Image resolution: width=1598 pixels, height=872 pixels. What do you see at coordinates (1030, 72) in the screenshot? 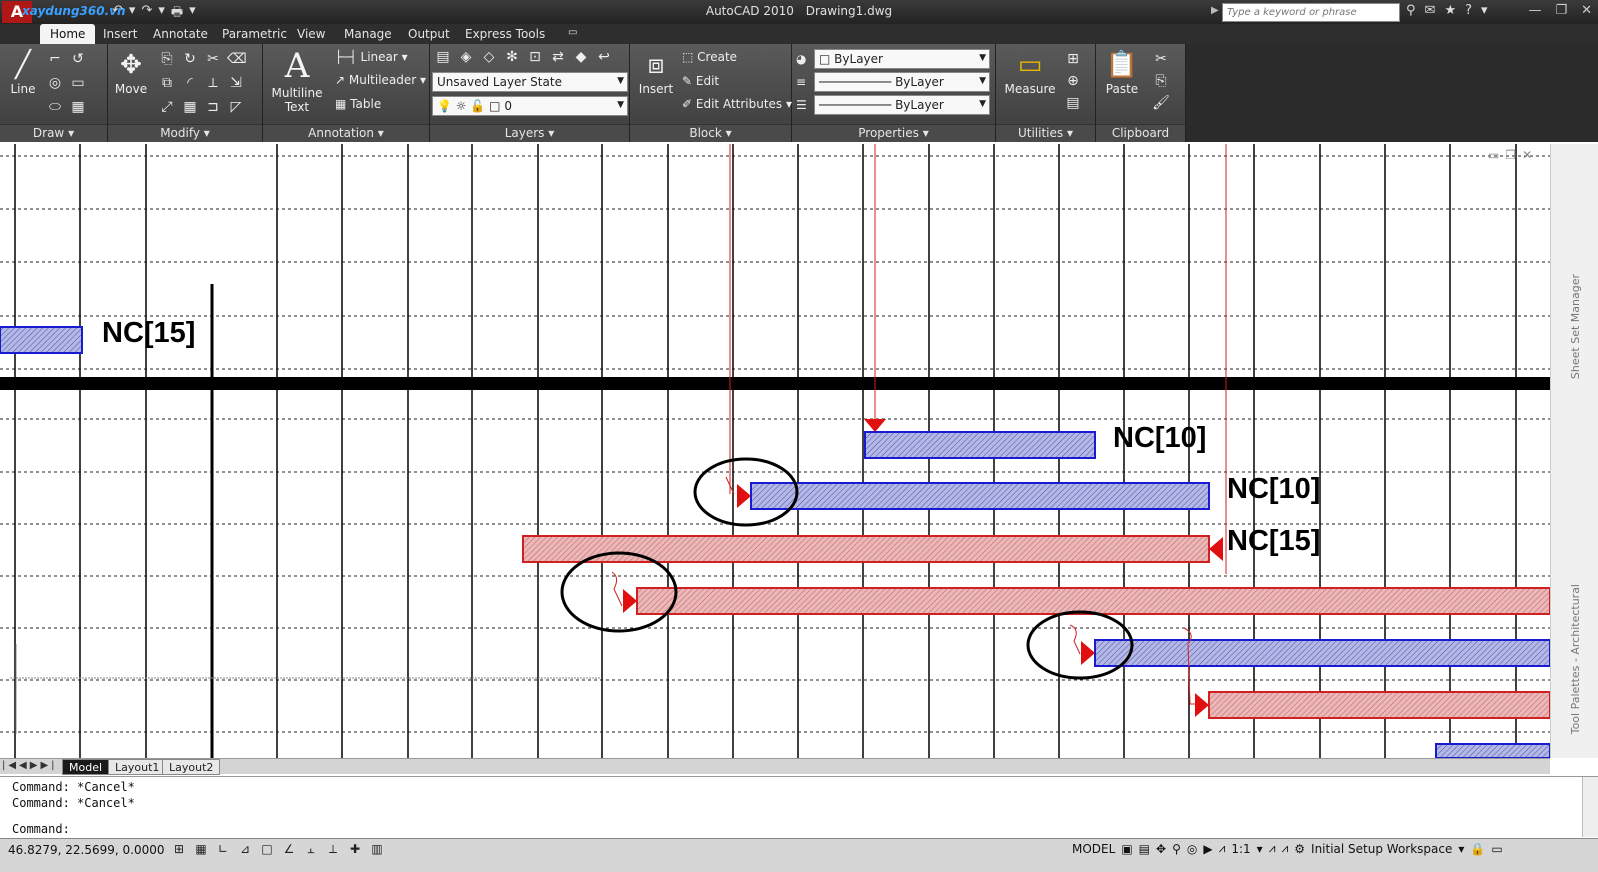
I see `measure-button: ▭ Measure` at bounding box center [1030, 72].